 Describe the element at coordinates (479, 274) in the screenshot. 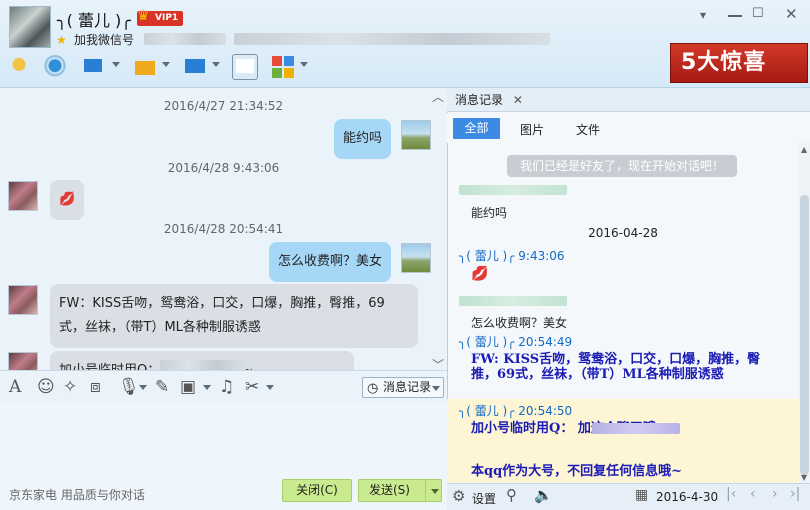

I see `history-message: 💋` at that location.